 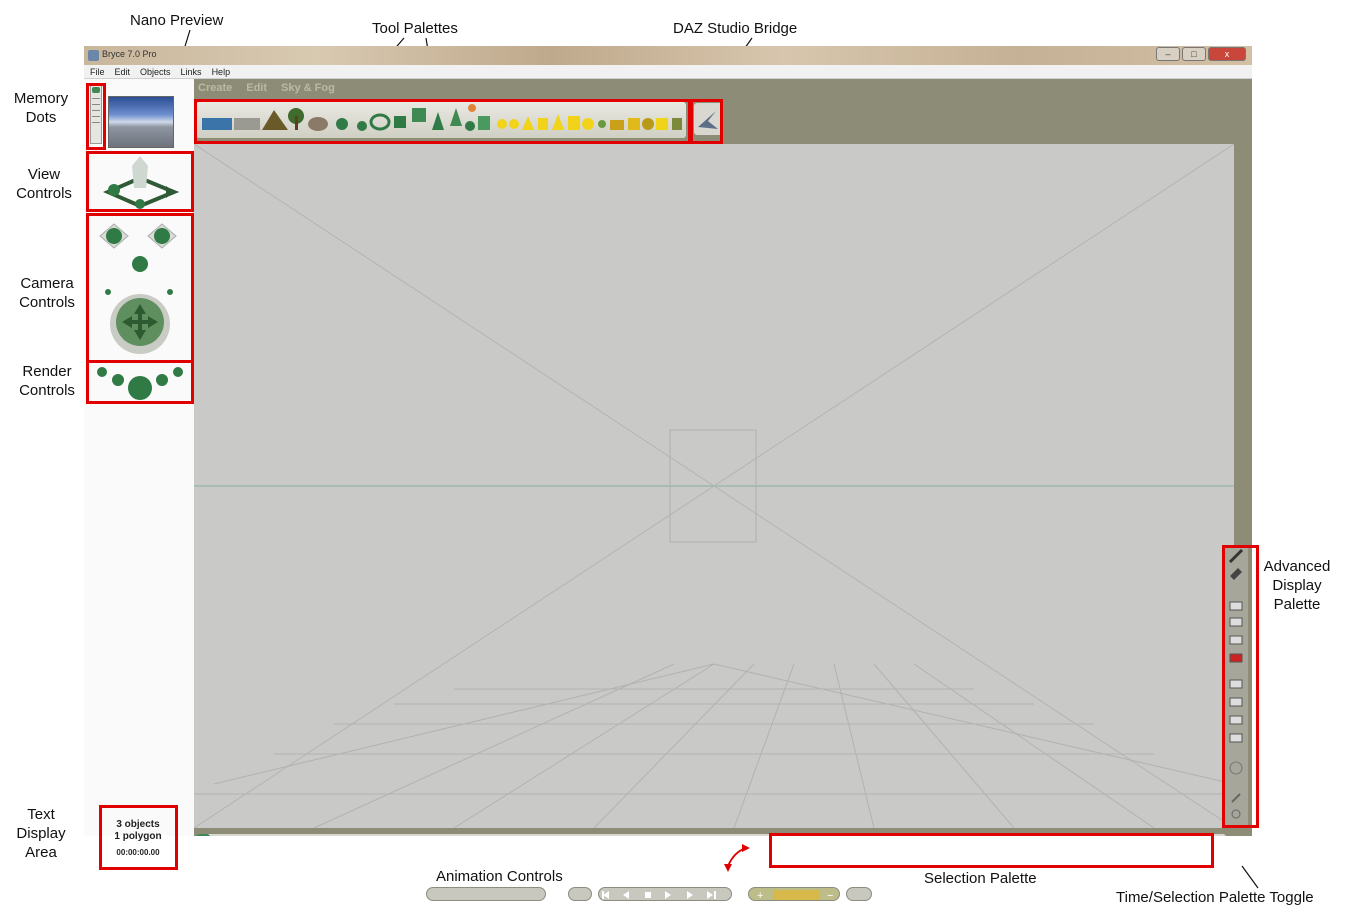 I want to click on label-advanced-display: Advanced Display Palette, so click(x=1297, y=585).